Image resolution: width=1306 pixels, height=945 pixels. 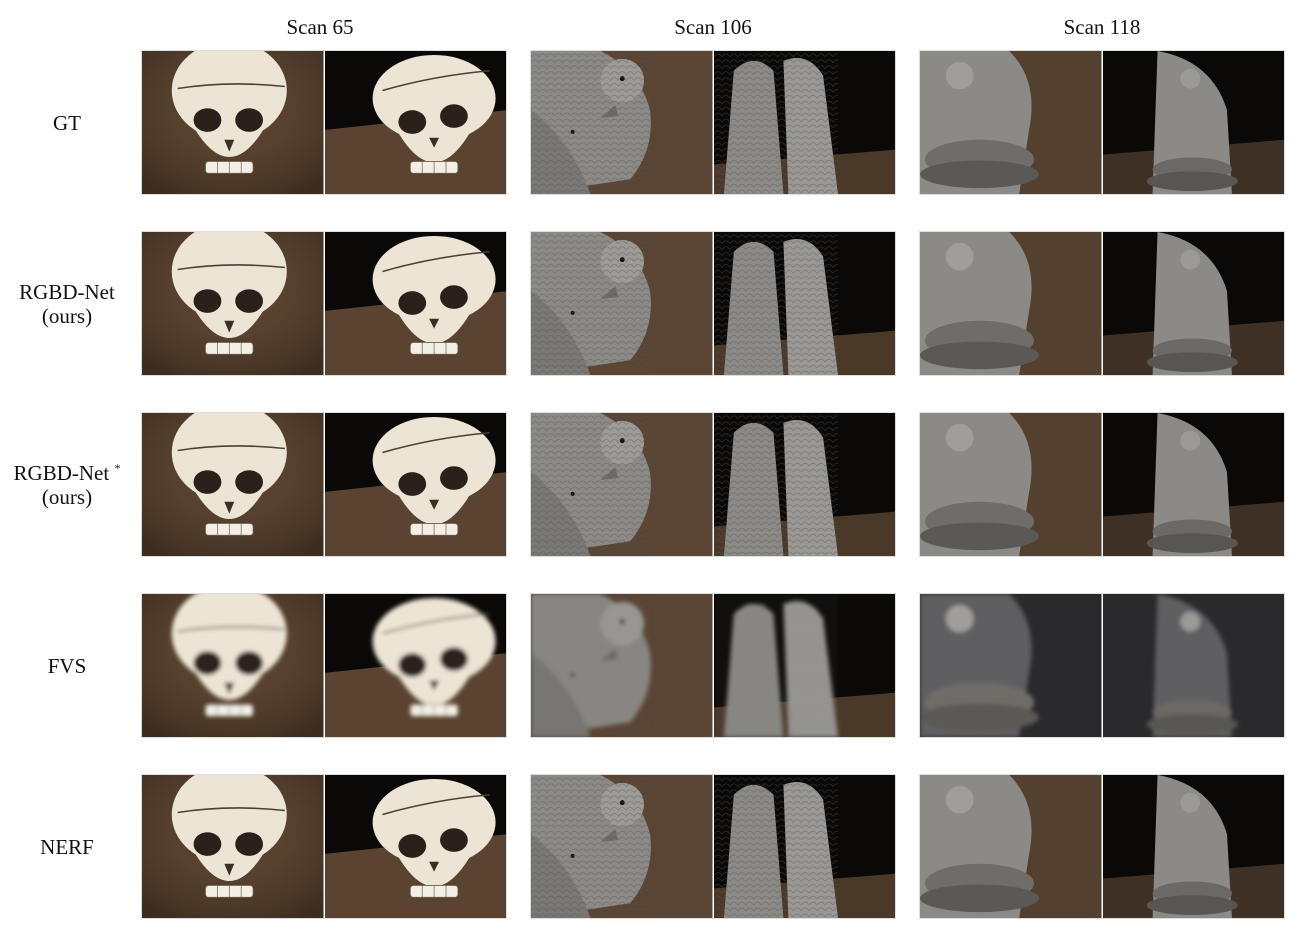 What do you see at coordinates (713, 27) in the screenshot?
I see `column-header-scan106: Scan 106` at bounding box center [713, 27].